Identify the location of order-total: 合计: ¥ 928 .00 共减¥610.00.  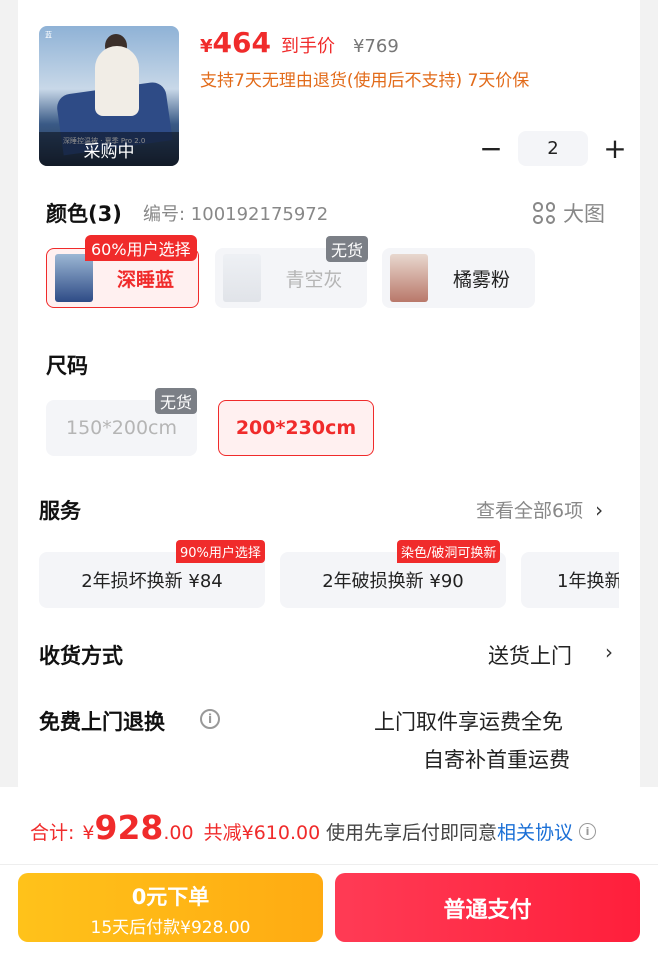
(175, 827).